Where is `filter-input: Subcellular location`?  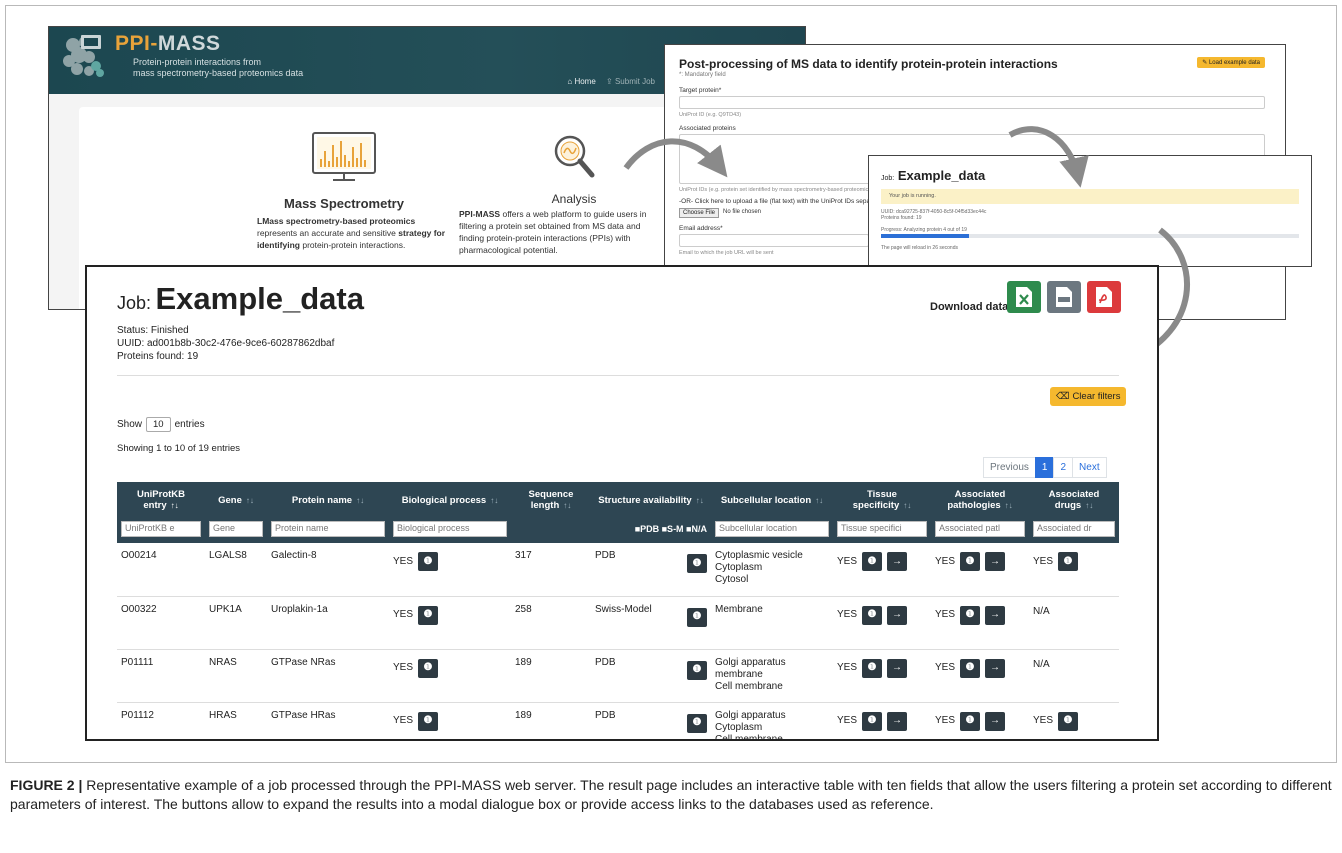 filter-input: Subcellular location is located at coordinates (772, 529).